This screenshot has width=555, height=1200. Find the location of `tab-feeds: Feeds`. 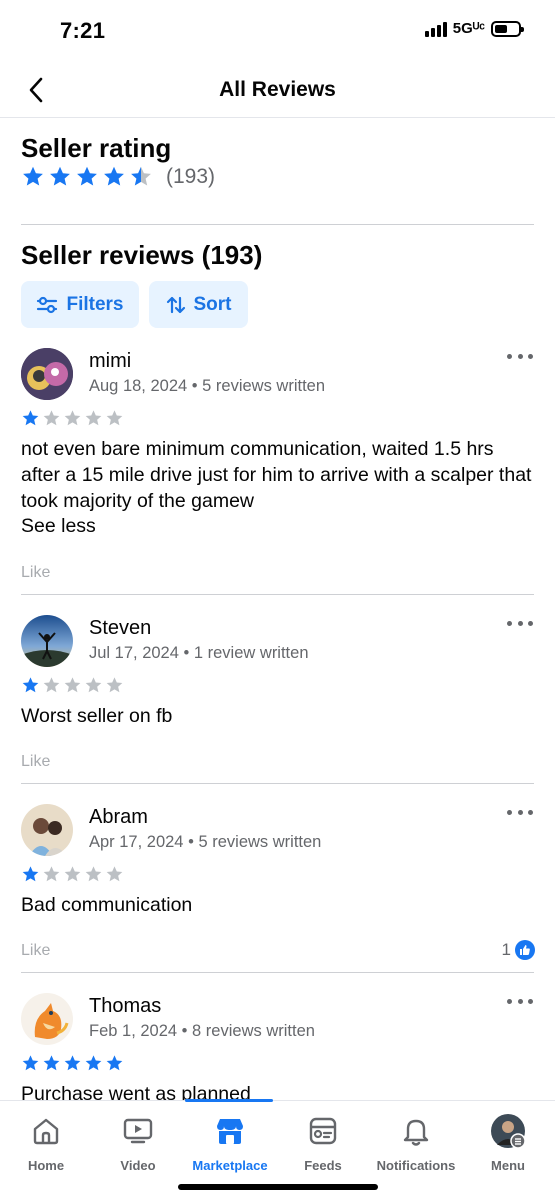

tab-feeds: Feeds is located at coordinates (323, 1143).